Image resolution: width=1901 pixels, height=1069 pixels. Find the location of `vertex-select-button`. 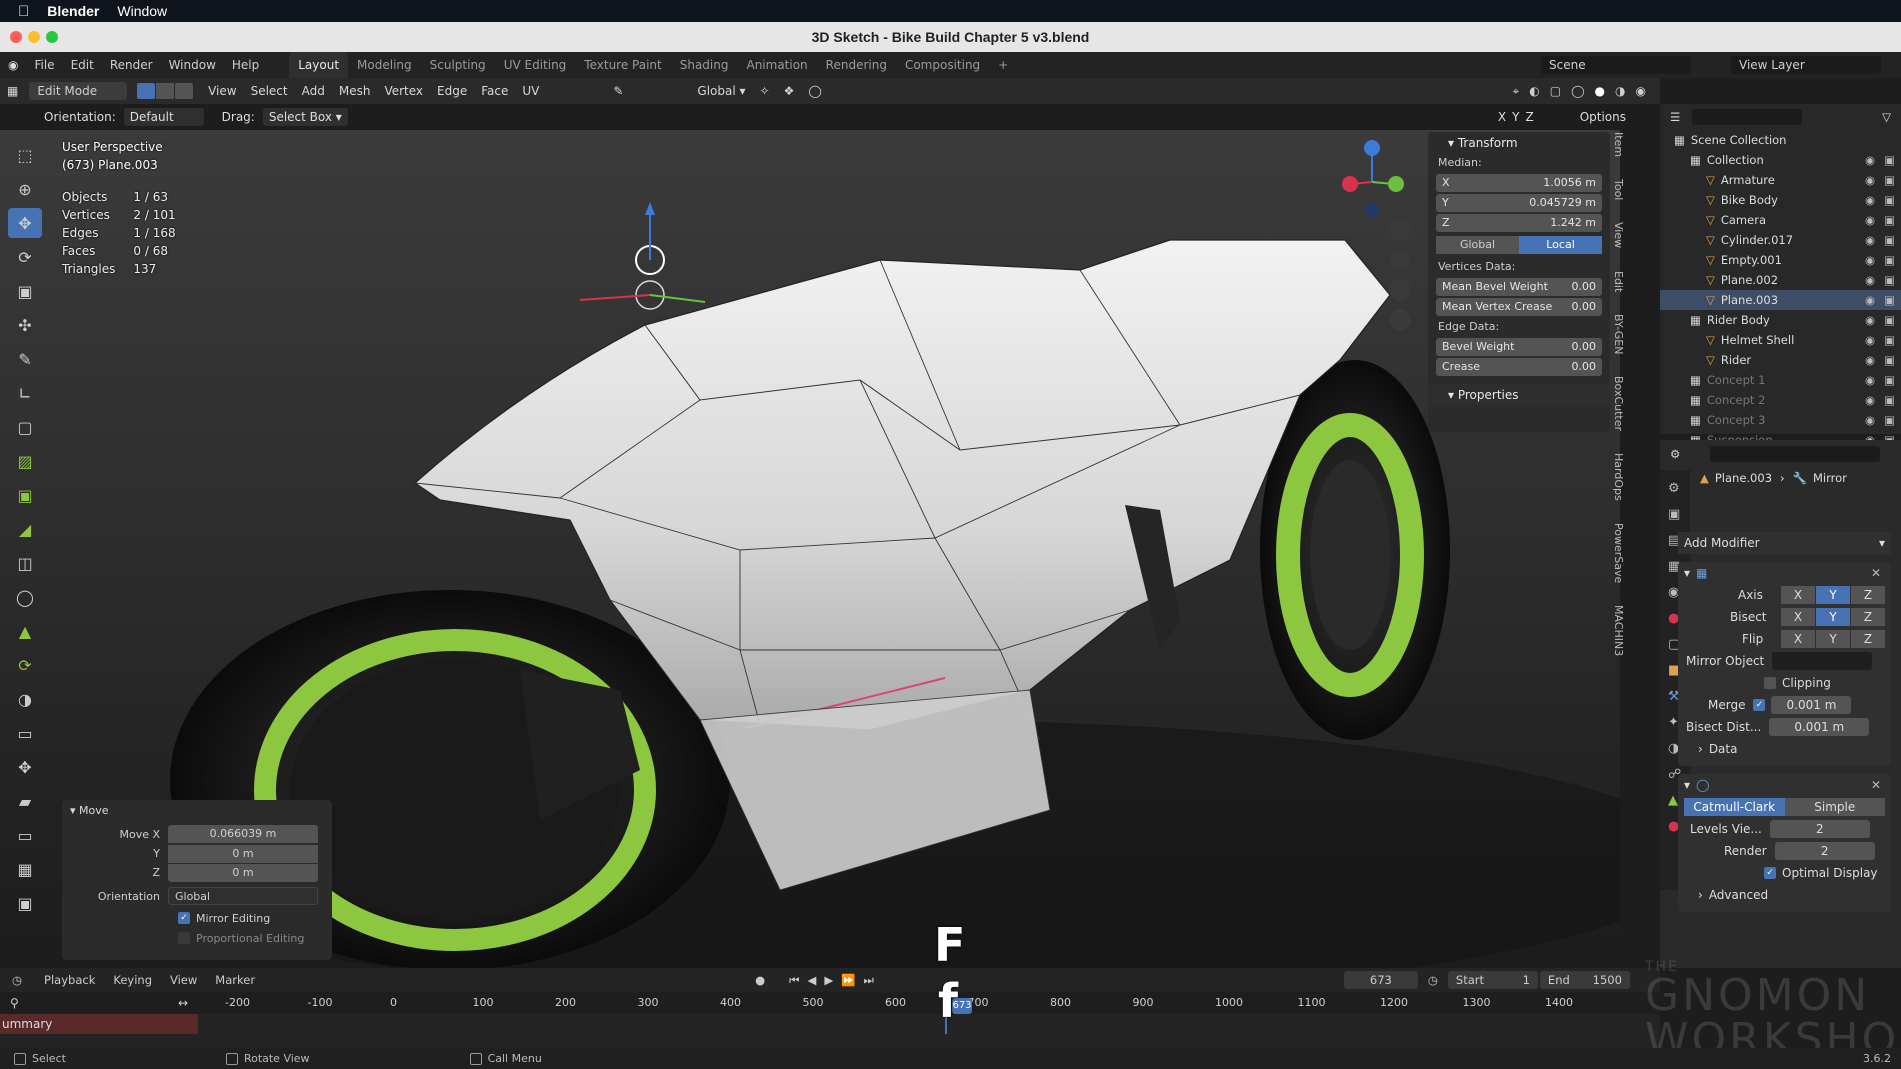

vertex-select-button is located at coordinates (146, 91).